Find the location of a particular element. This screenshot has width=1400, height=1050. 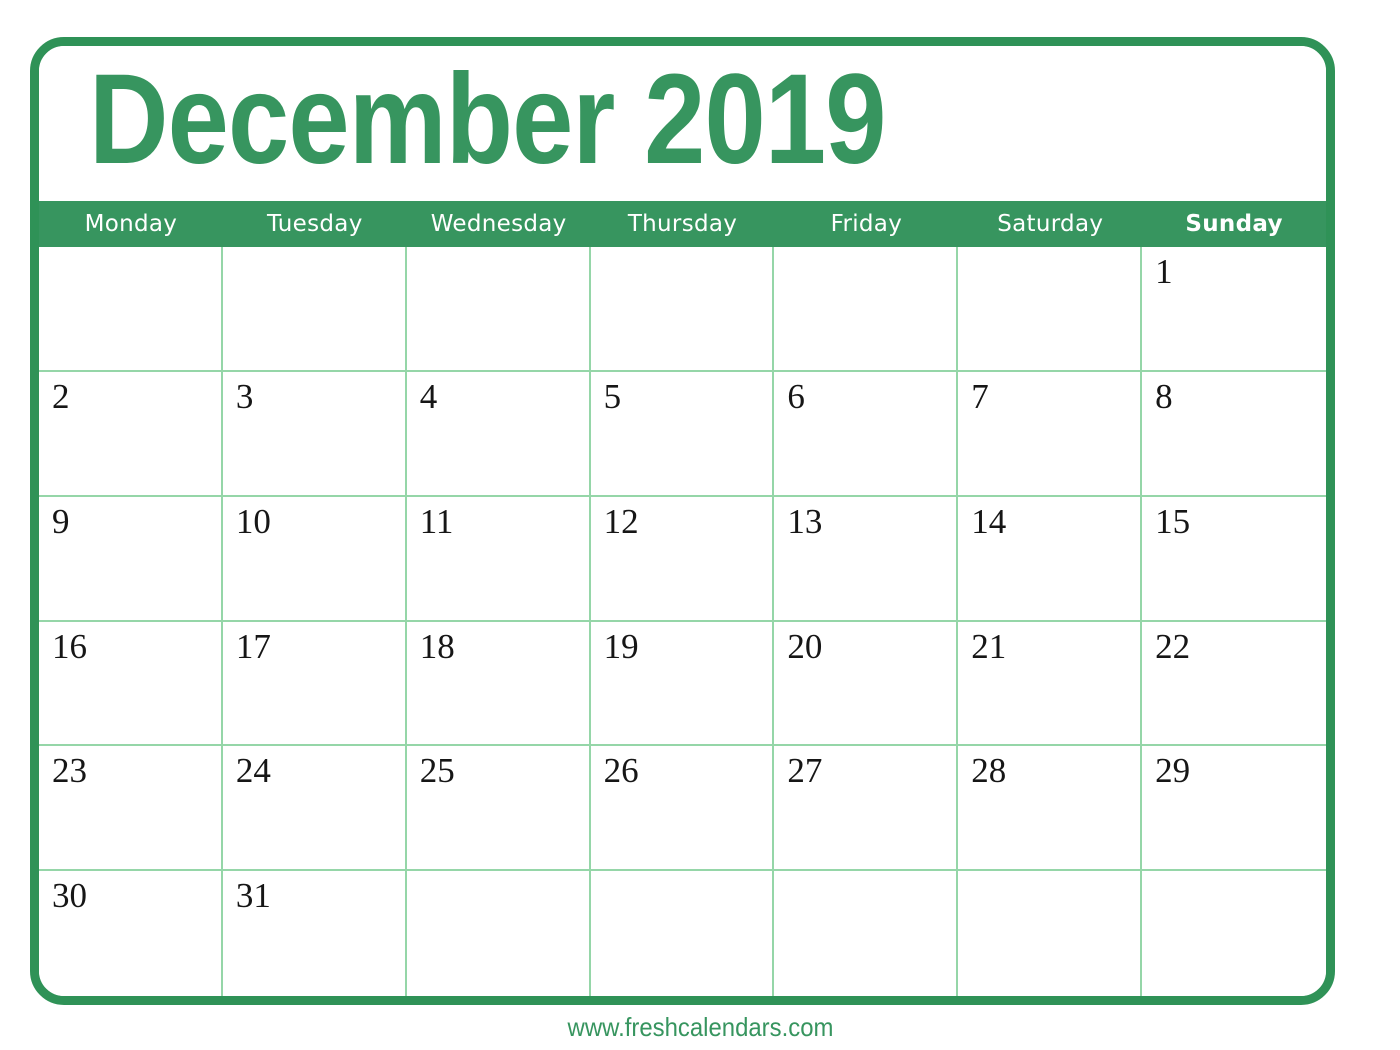

day-number: 9 is located at coordinates (61, 521).